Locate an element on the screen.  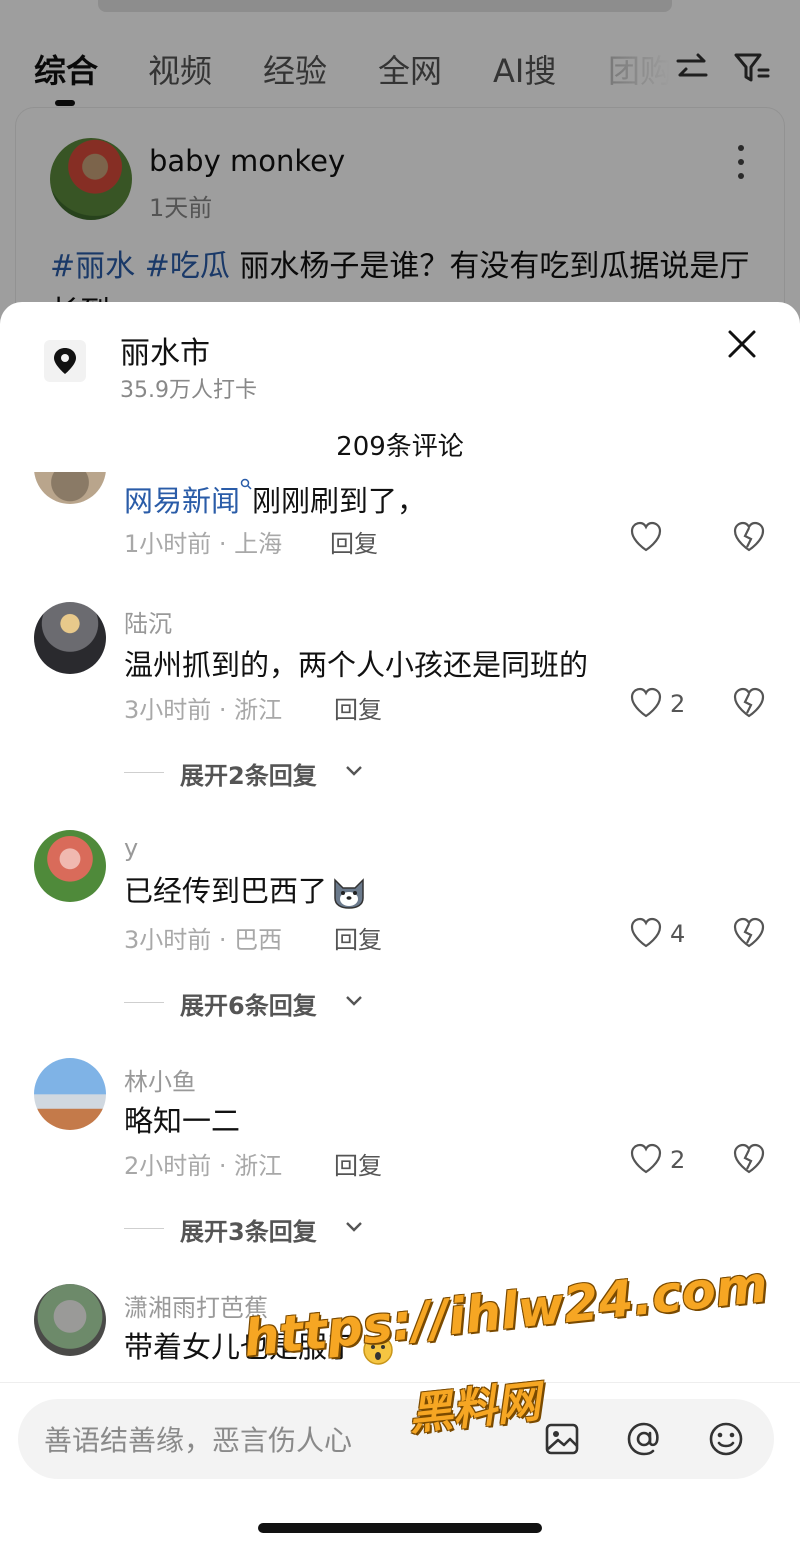
comment-time: 2小时前 is located at coordinates (168, 1166).